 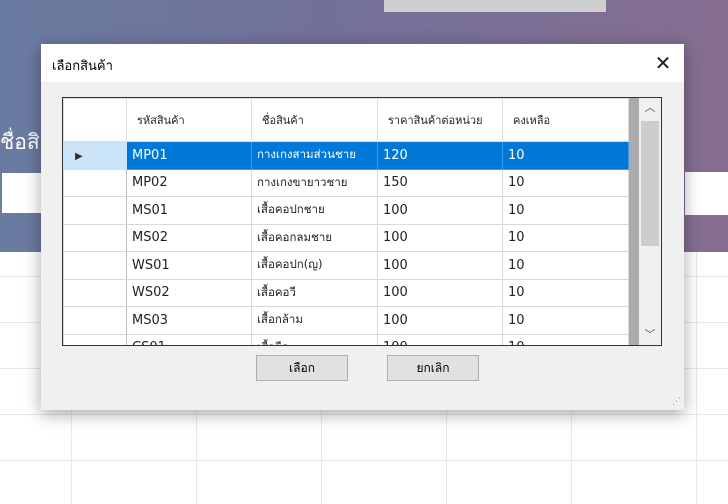 I want to click on title-bar: เลือกสินค้า ✕, so click(x=362, y=63).